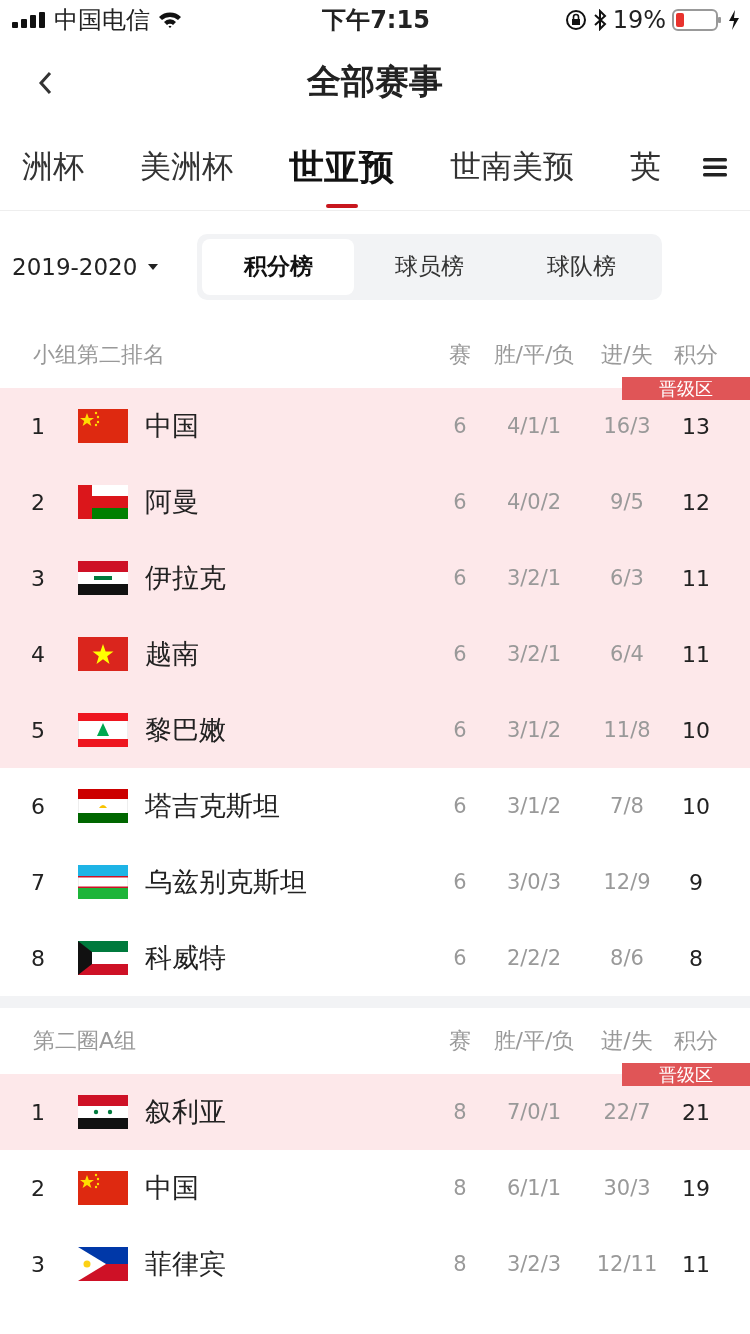 This screenshot has height=1334, width=750. I want to click on points: 19, so click(696, 1188).